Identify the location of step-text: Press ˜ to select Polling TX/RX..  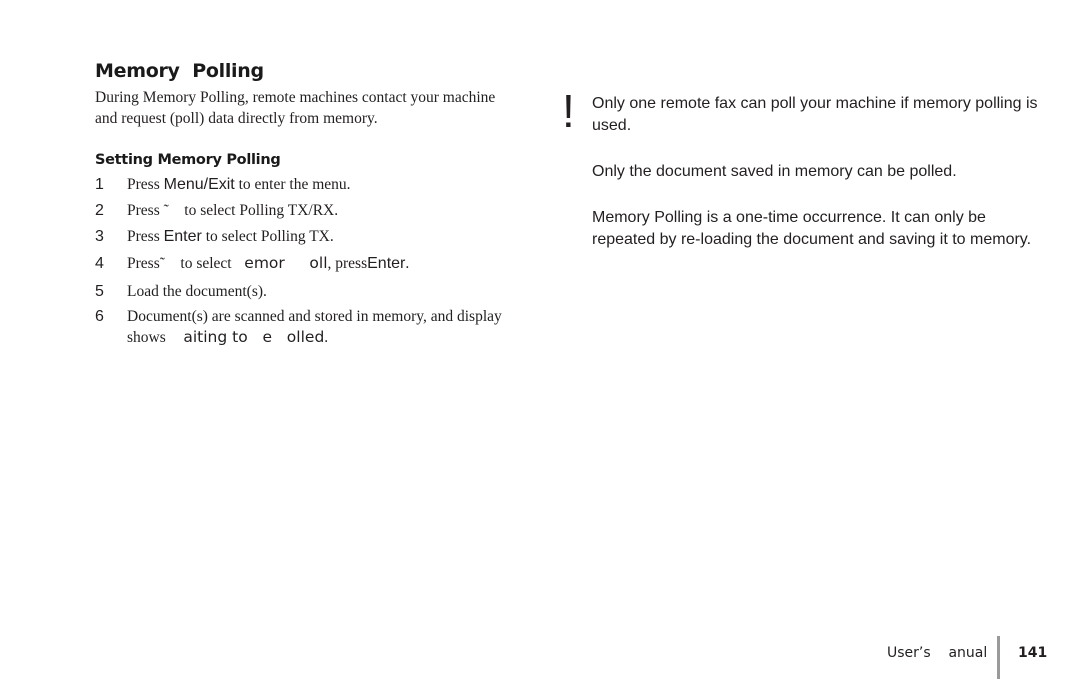
(317, 210).